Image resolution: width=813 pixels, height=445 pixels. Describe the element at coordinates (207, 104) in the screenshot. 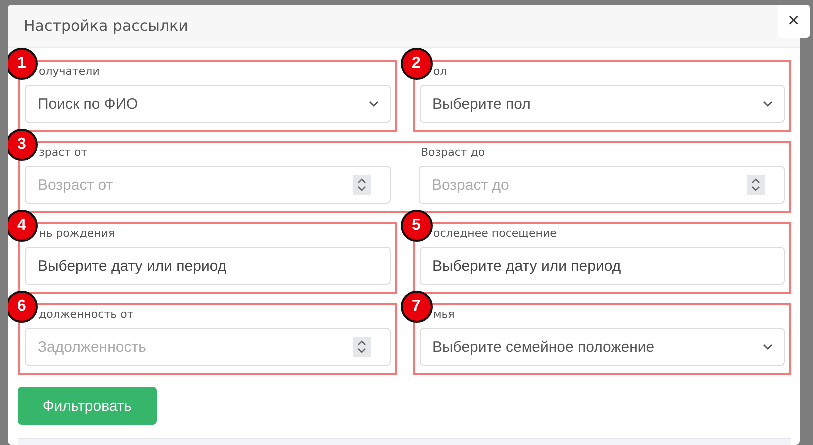

I see `select-field: Поиск по ФИО` at that location.